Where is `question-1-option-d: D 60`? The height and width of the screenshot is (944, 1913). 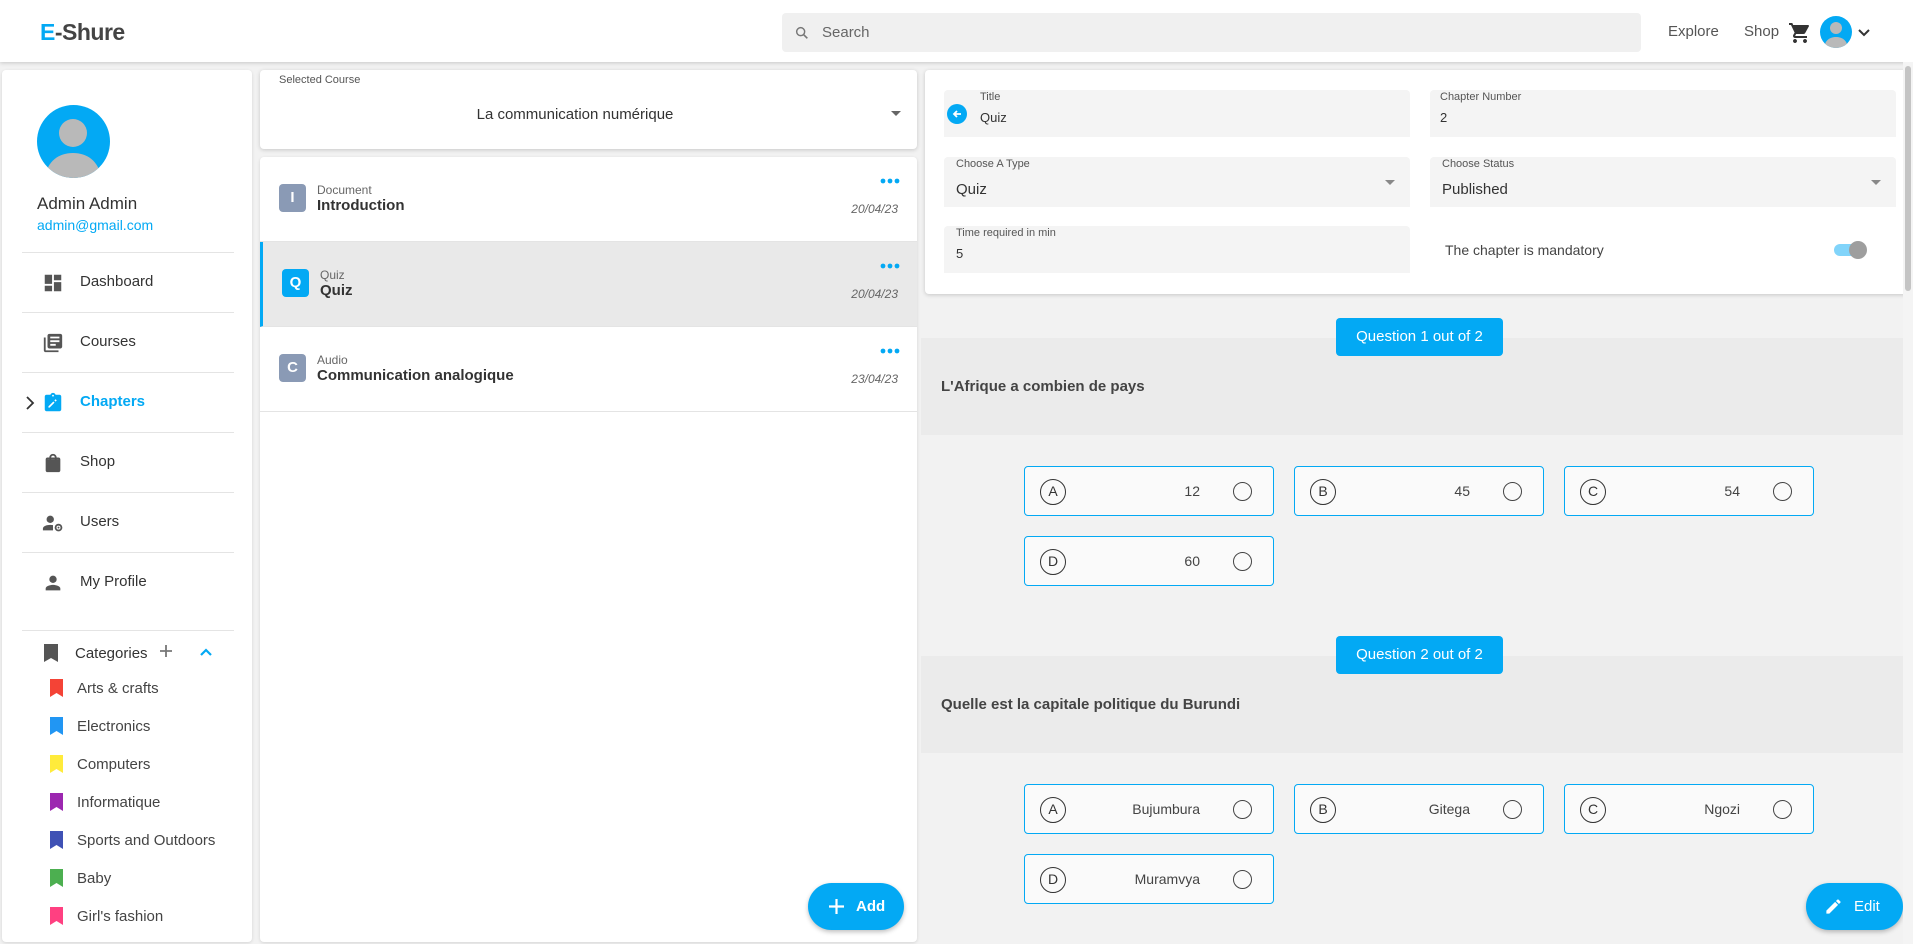 question-1-option-d: D 60 is located at coordinates (1149, 561).